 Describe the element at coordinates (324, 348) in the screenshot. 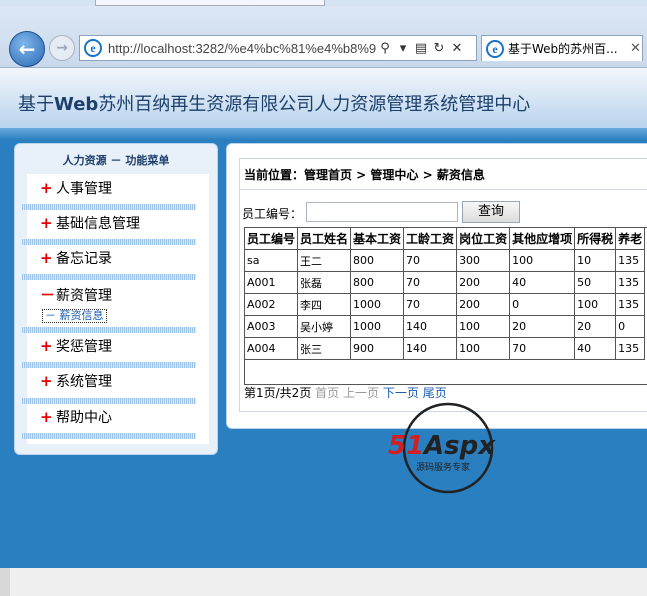

I see `table-cell: 张三` at that location.